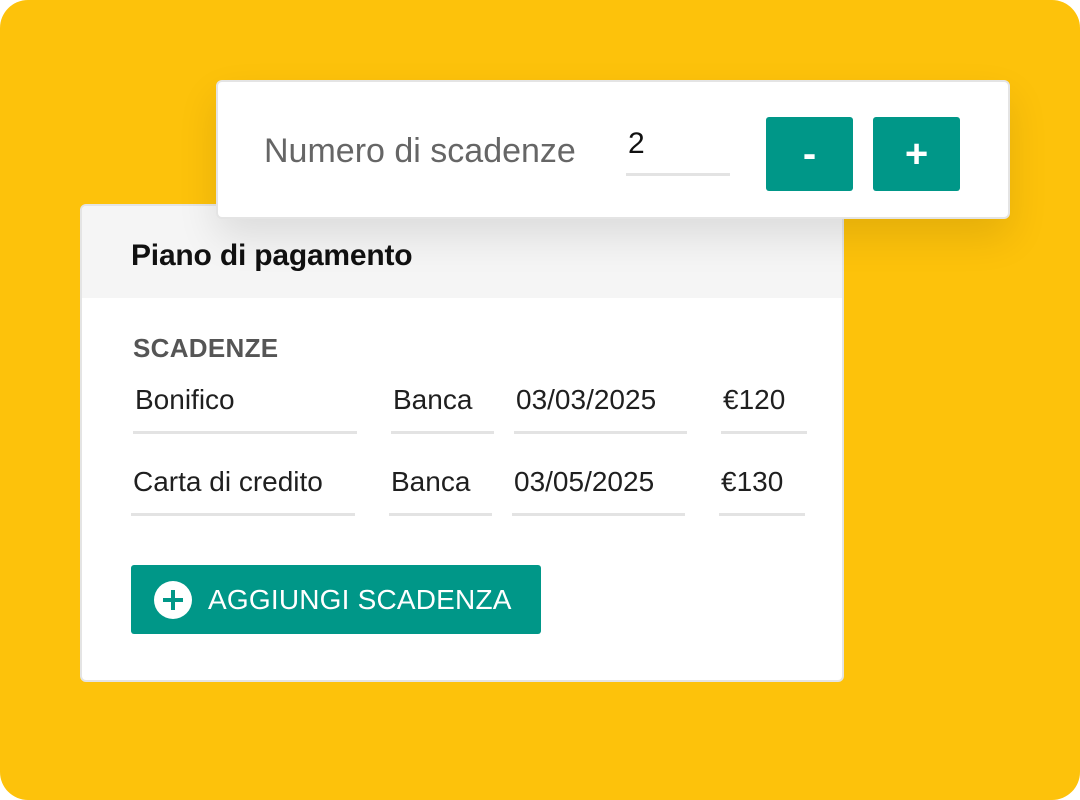 This screenshot has width=1080, height=800. Describe the element at coordinates (420, 151) in the screenshot. I see `deadline-count-label: Numero di scadenze` at that location.